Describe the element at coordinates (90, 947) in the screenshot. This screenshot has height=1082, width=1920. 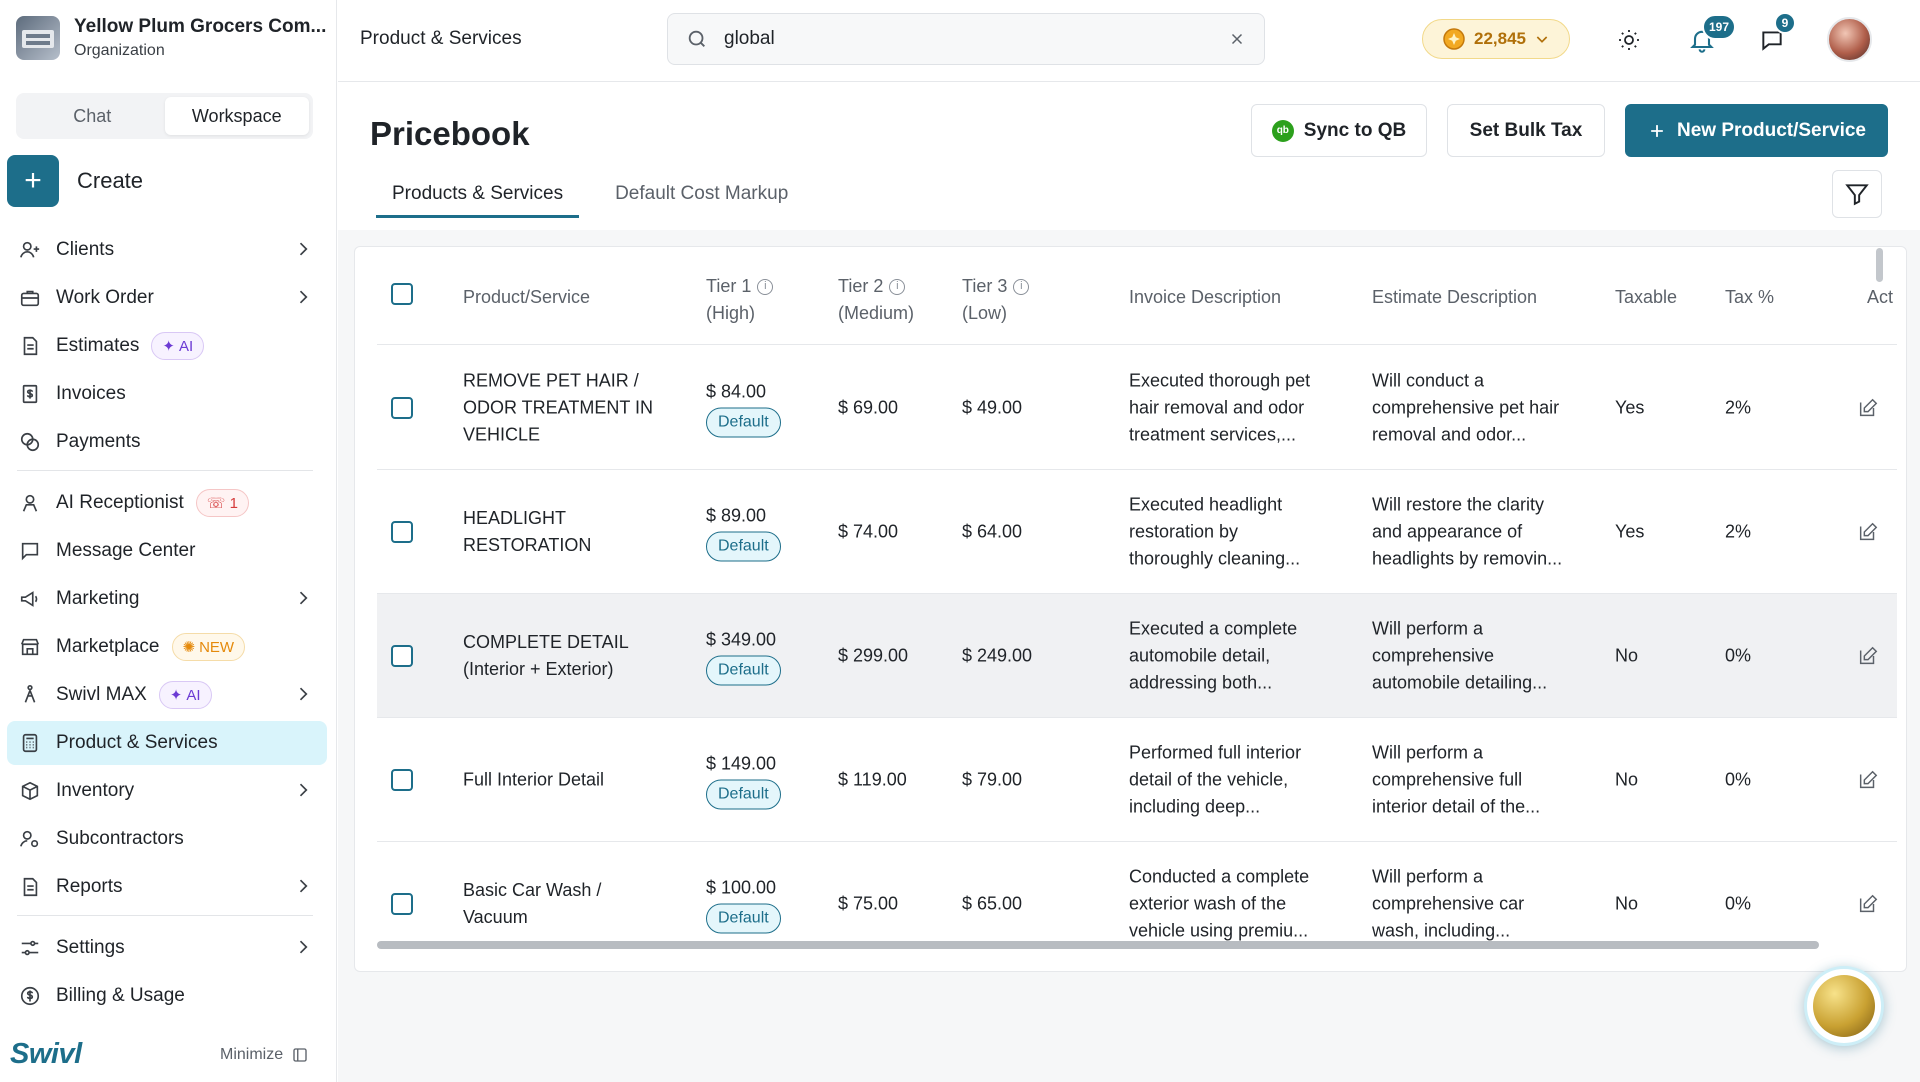
I see `sidebar-item-label: Settings` at that location.